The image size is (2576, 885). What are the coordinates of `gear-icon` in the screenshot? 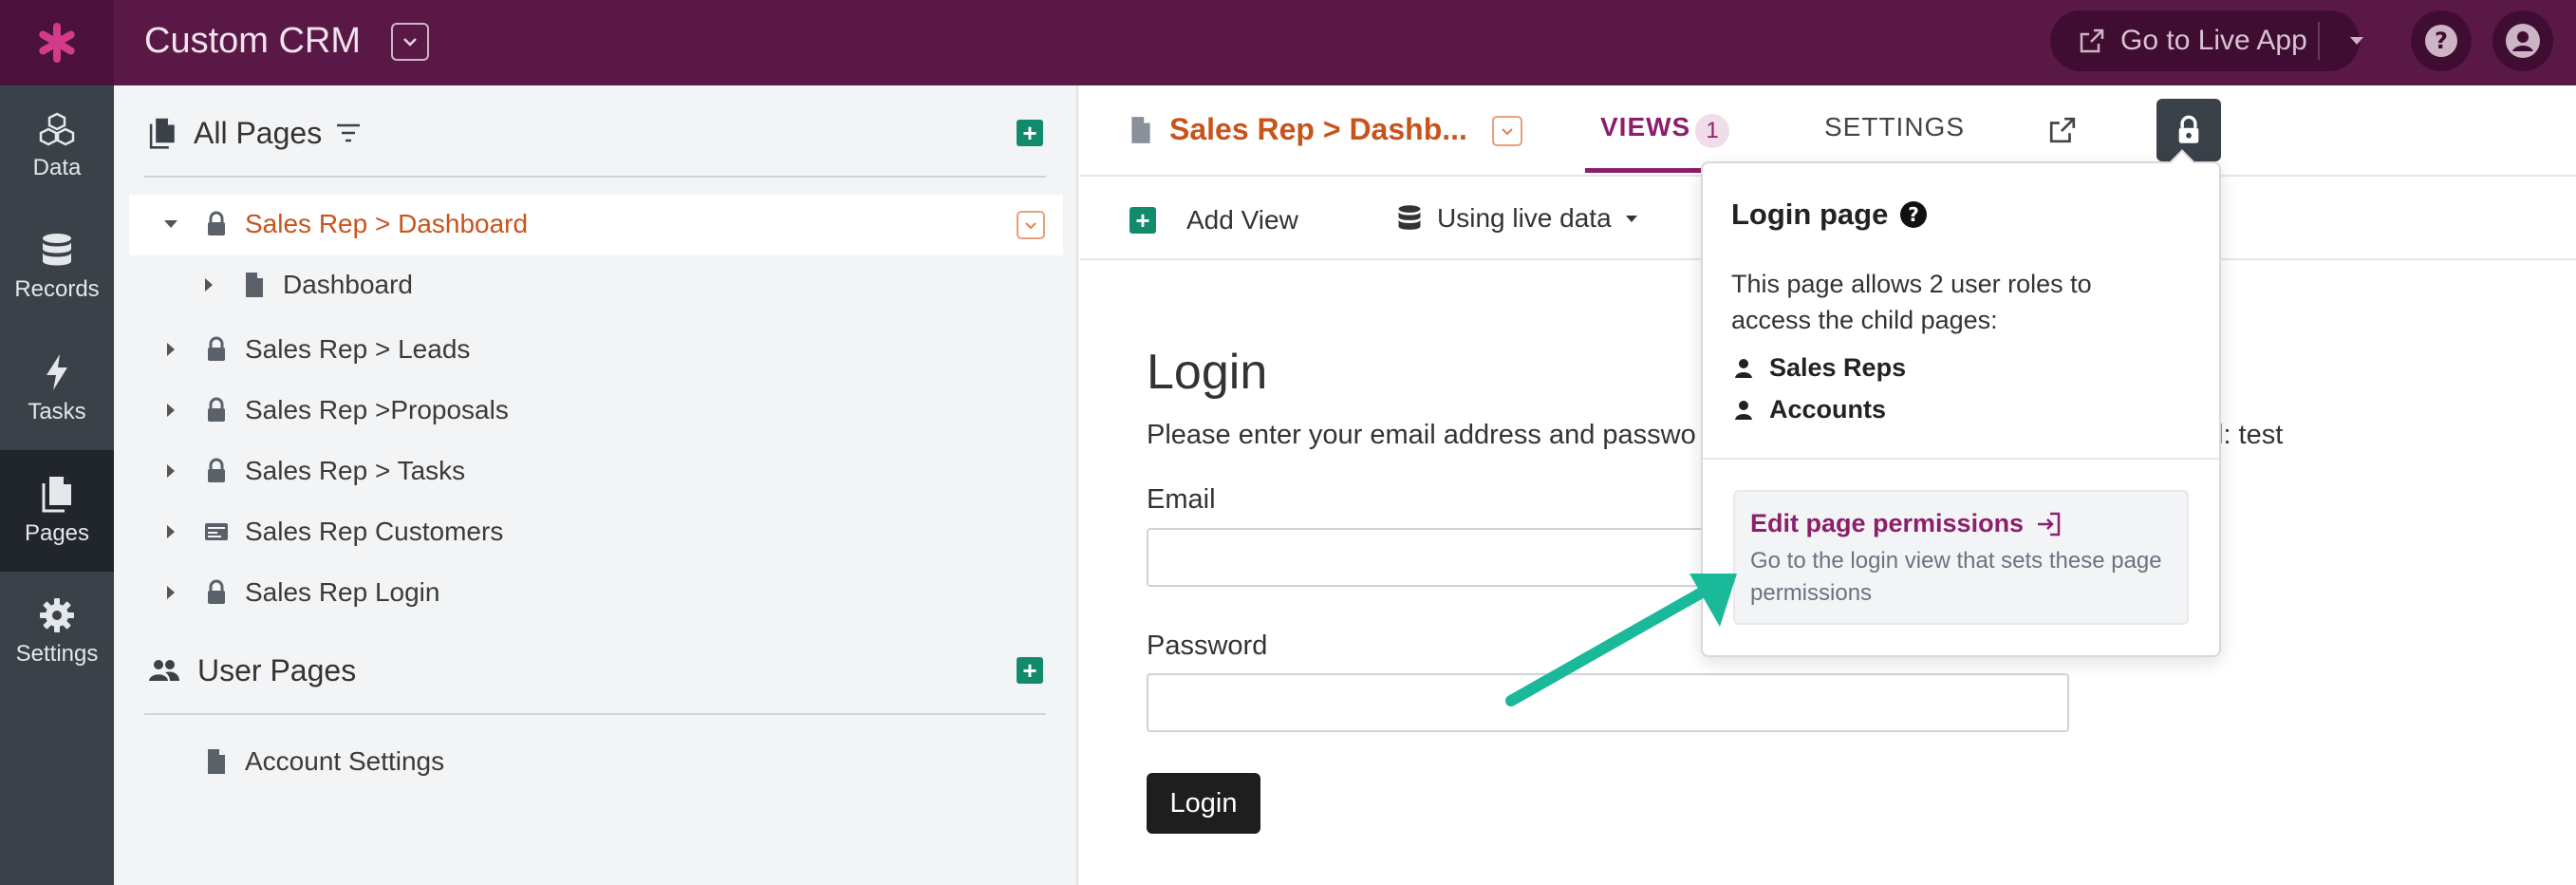 It's located at (57, 615).